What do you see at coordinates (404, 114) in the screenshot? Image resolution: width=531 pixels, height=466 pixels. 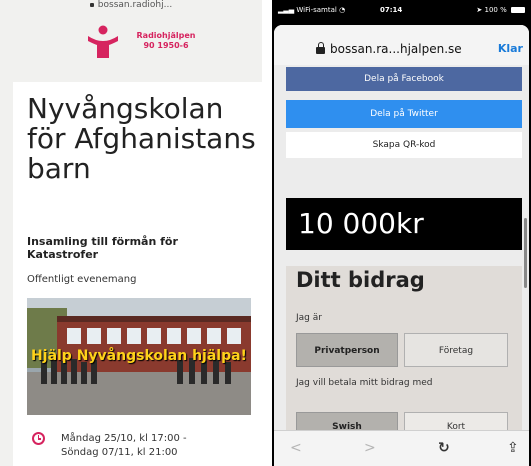 I see `share-twitter-button: Dela på Twitter` at bounding box center [404, 114].